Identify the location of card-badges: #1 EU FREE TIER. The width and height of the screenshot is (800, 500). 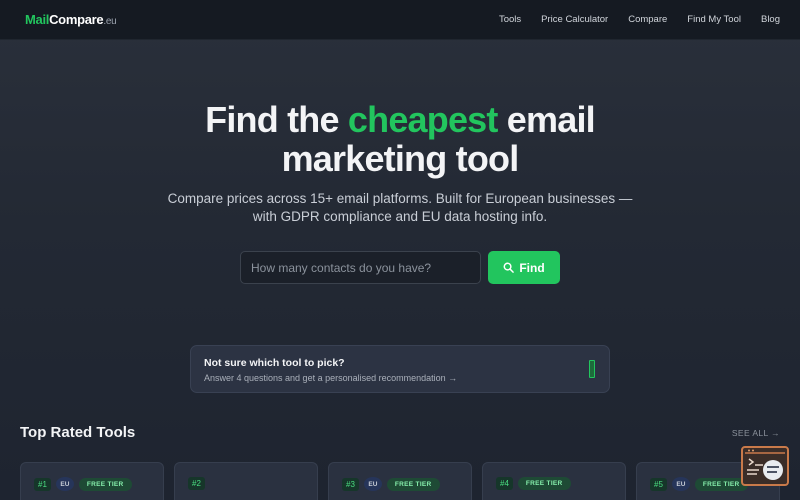
(83, 484).